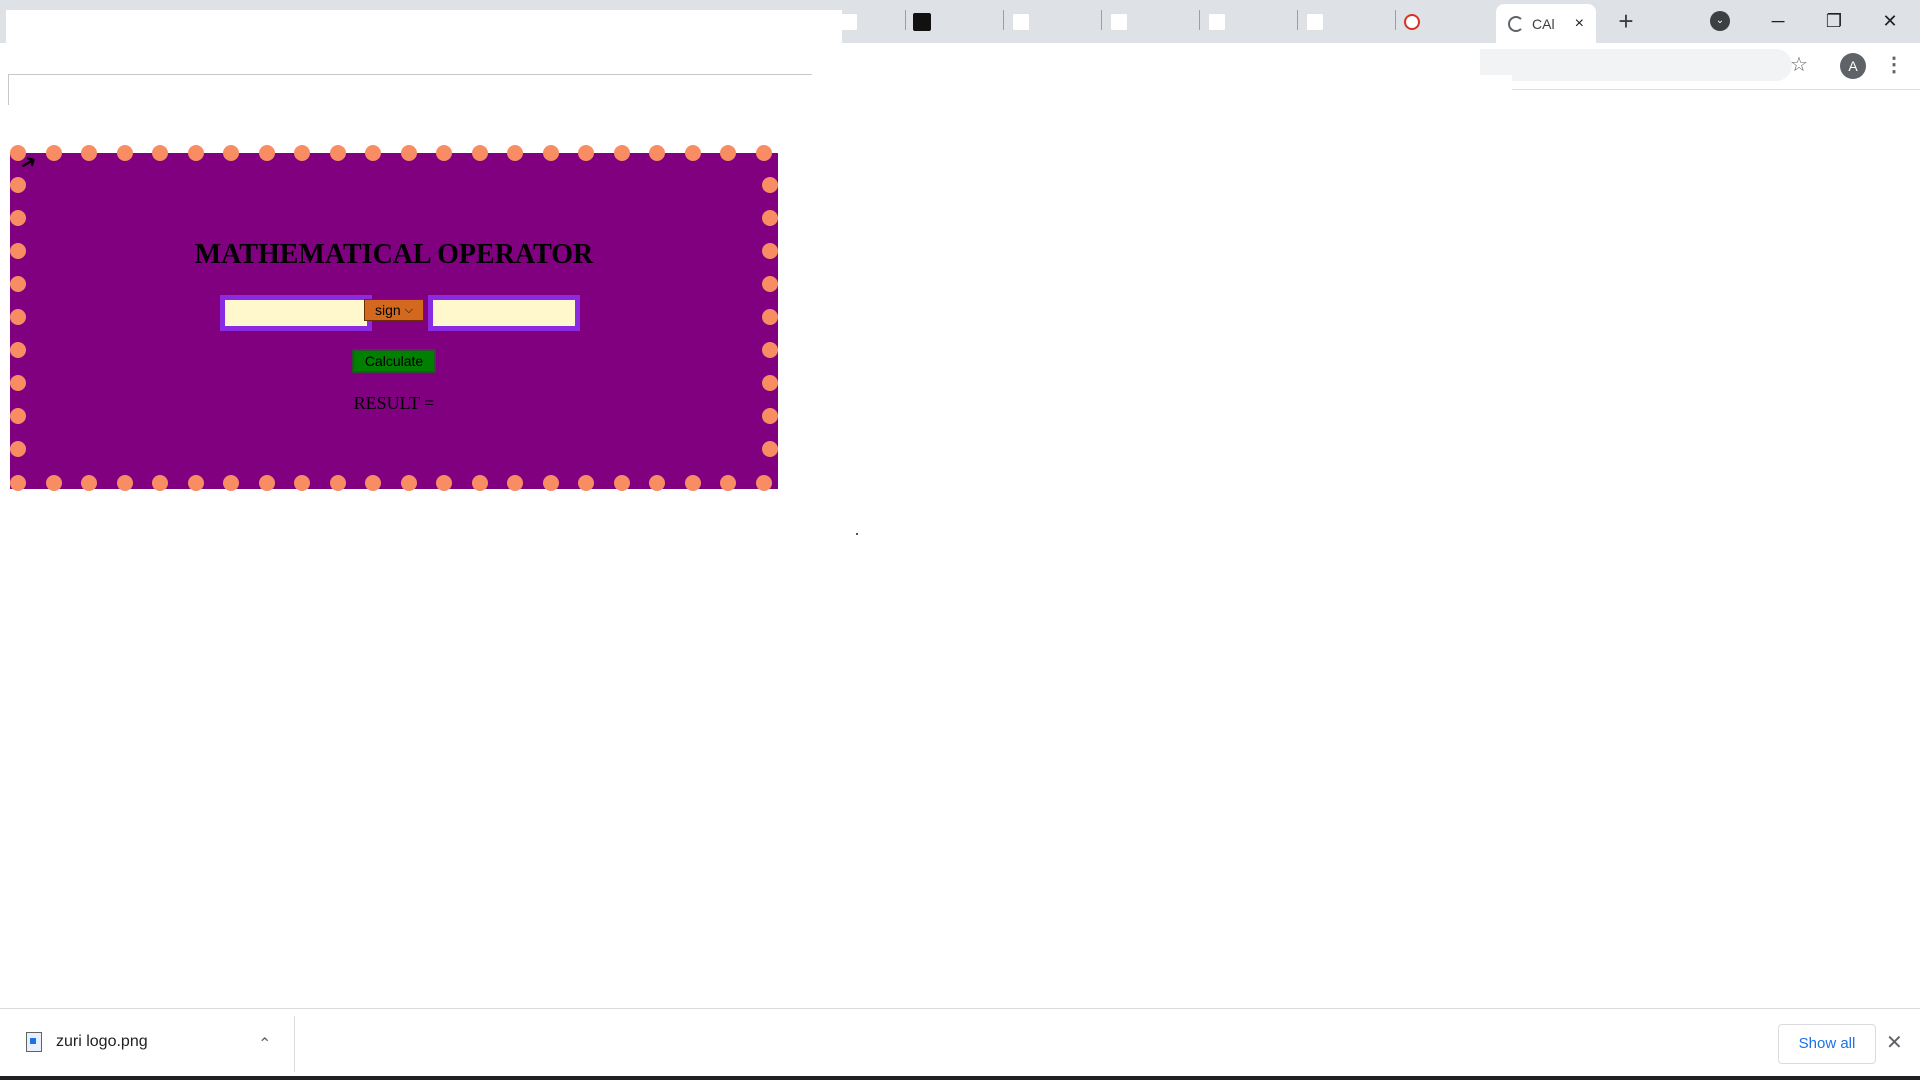  Describe the element at coordinates (960, 1044) in the screenshot. I see `download-shelf` at that location.